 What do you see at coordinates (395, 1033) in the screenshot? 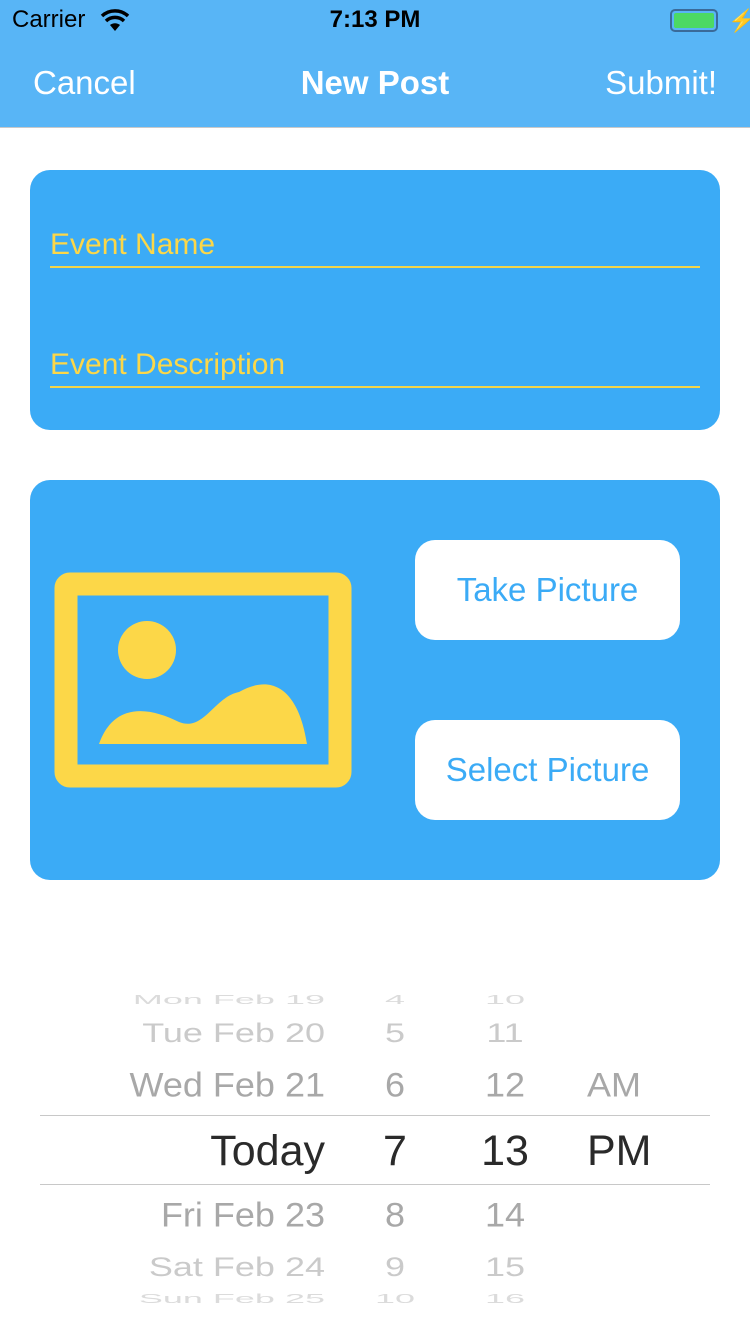
I see `picker-hour-option: 5` at bounding box center [395, 1033].